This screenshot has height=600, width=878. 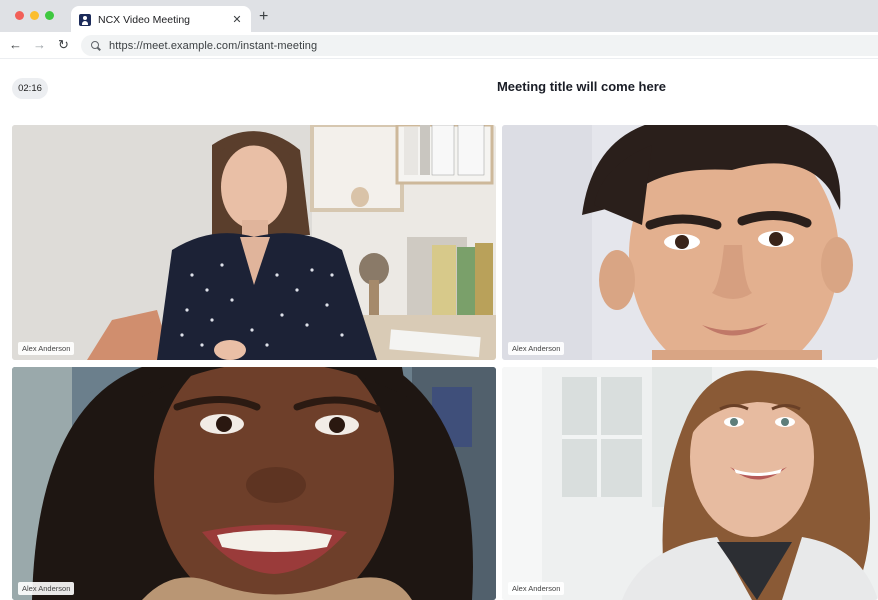 I want to click on meeting-title: Meeting title will come here, so click(x=581, y=86).